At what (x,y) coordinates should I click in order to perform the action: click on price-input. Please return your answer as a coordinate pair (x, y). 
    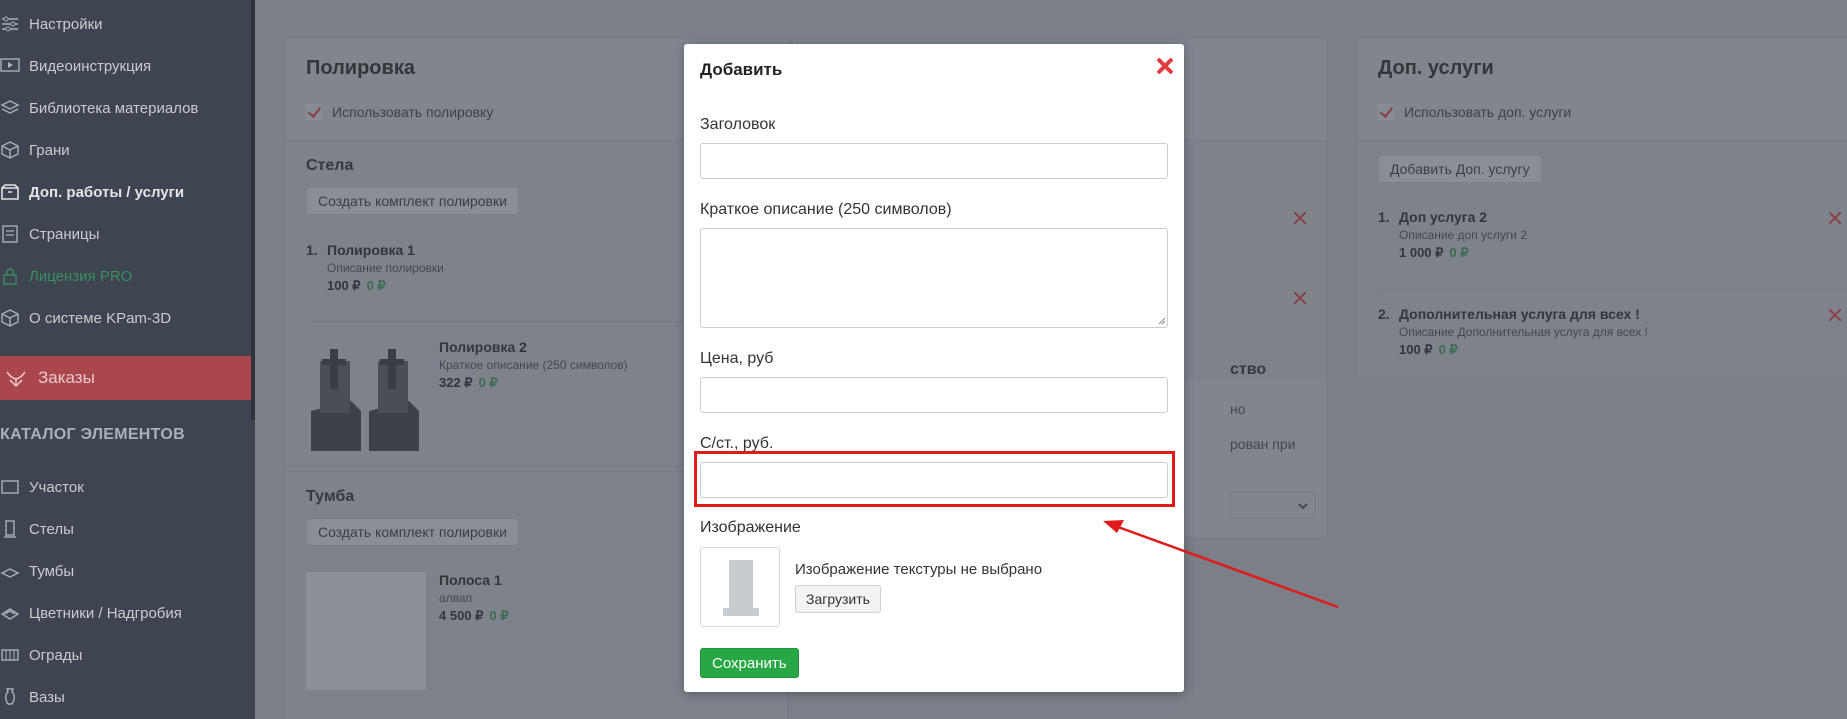
    Looking at the image, I should click on (934, 395).